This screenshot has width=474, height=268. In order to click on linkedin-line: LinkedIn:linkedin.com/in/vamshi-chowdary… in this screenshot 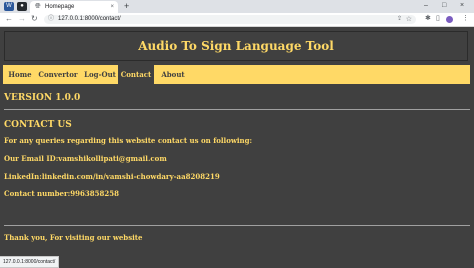, I will do `click(112, 176)`.